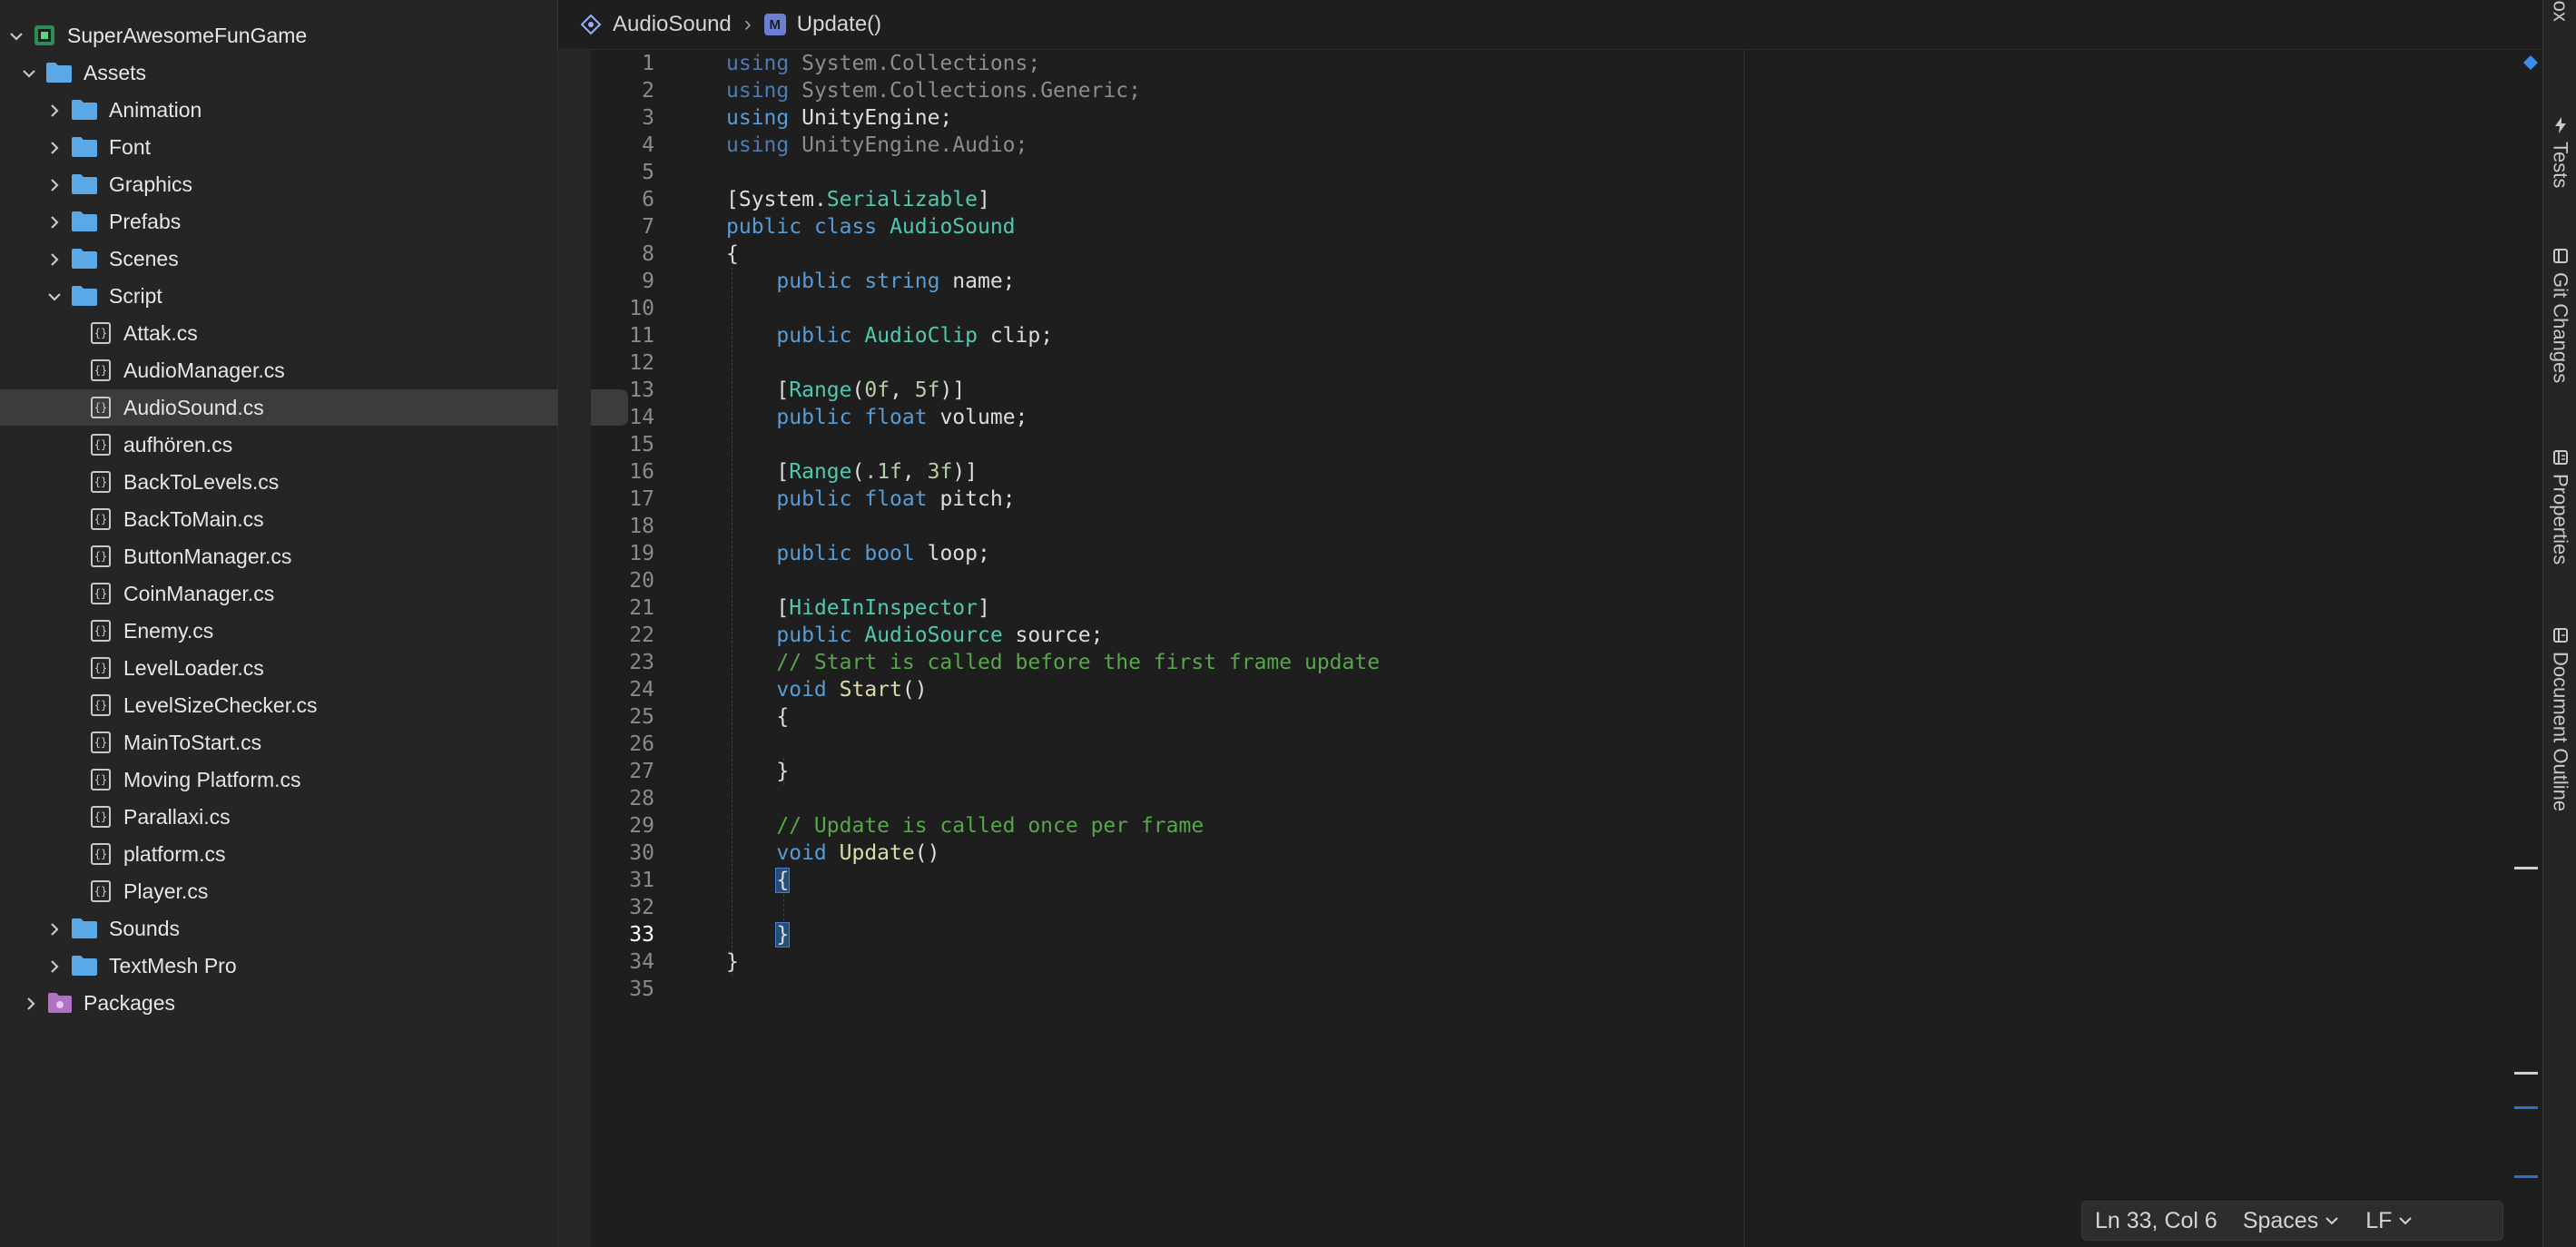 This screenshot has height=1247, width=2576. What do you see at coordinates (2559, 152) in the screenshot?
I see `tab-tests: Tests` at bounding box center [2559, 152].